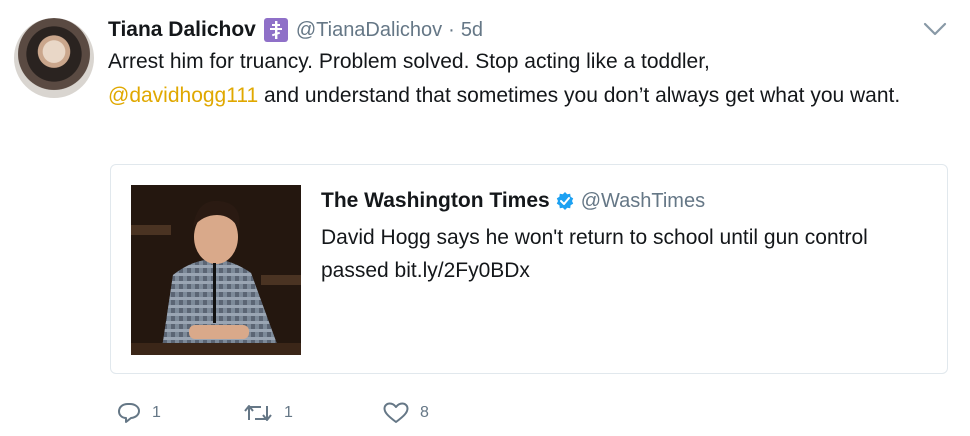  What do you see at coordinates (564, 201) in the screenshot?
I see `verified-icon` at bounding box center [564, 201].